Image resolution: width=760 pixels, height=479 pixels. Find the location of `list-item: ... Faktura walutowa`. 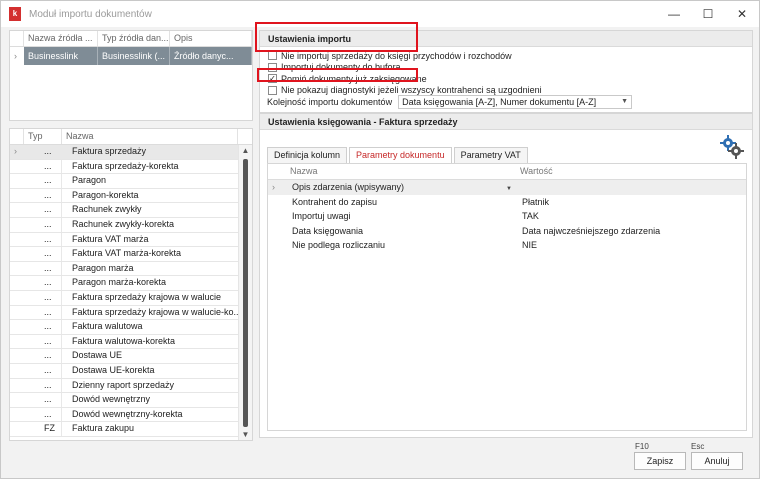

list-item: ... Faktura walutowa is located at coordinates (124, 327).